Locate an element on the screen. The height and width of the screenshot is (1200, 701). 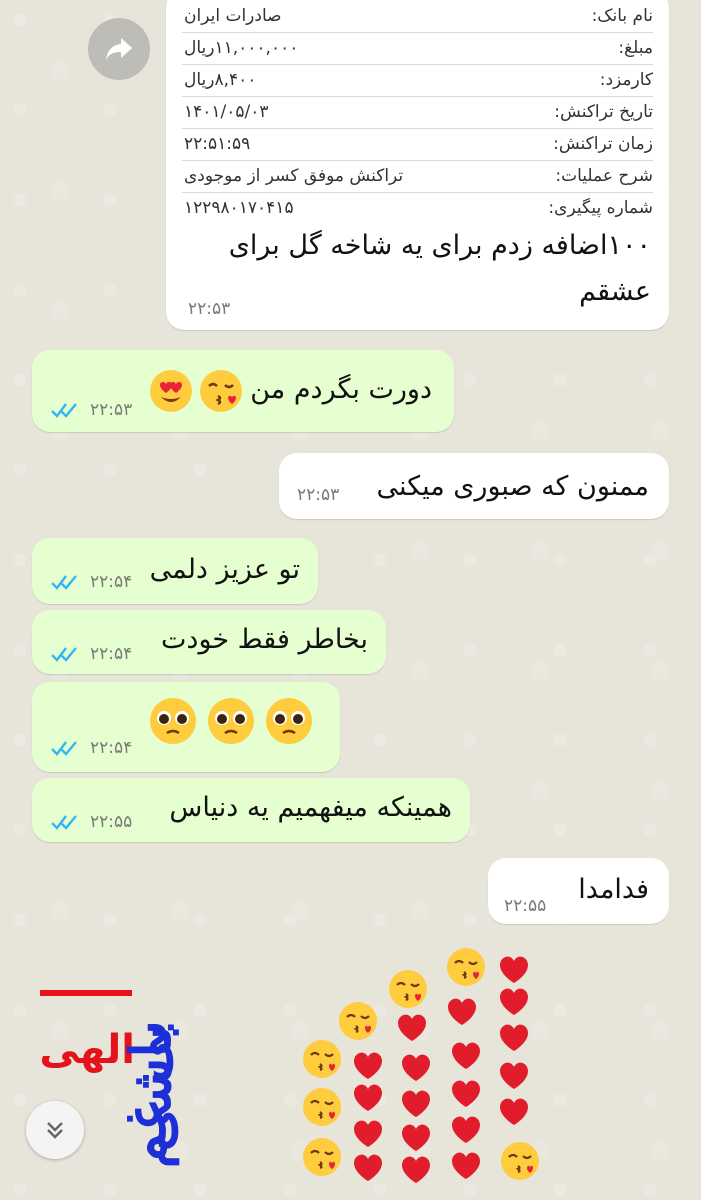
forward-button is located at coordinates (119, 49).